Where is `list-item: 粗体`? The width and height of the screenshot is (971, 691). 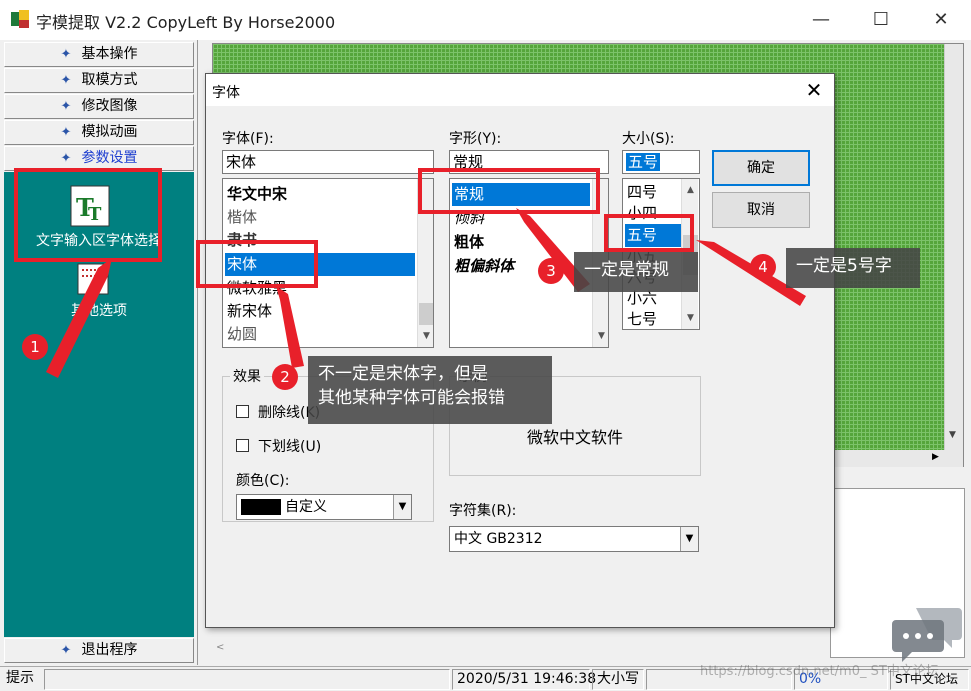 list-item: 粗体 is located at coordinates (521, 242).